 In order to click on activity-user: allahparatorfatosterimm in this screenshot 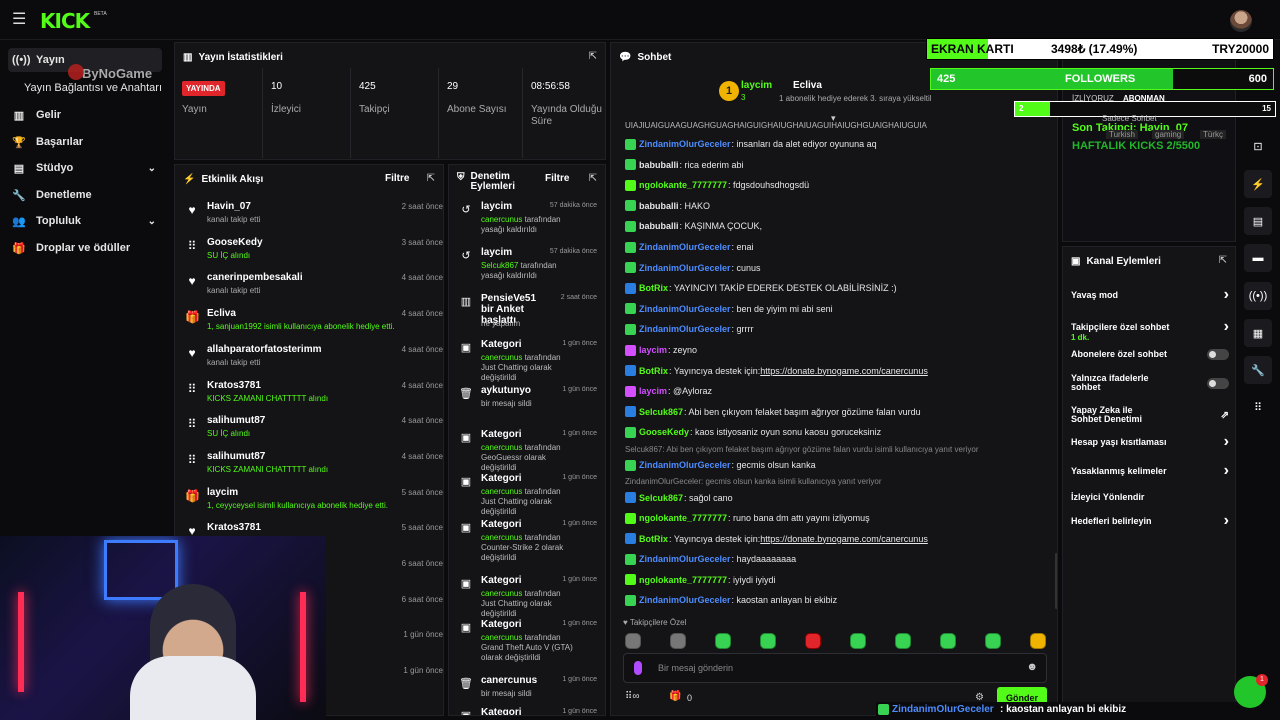, I will do `click(264, 349)`.